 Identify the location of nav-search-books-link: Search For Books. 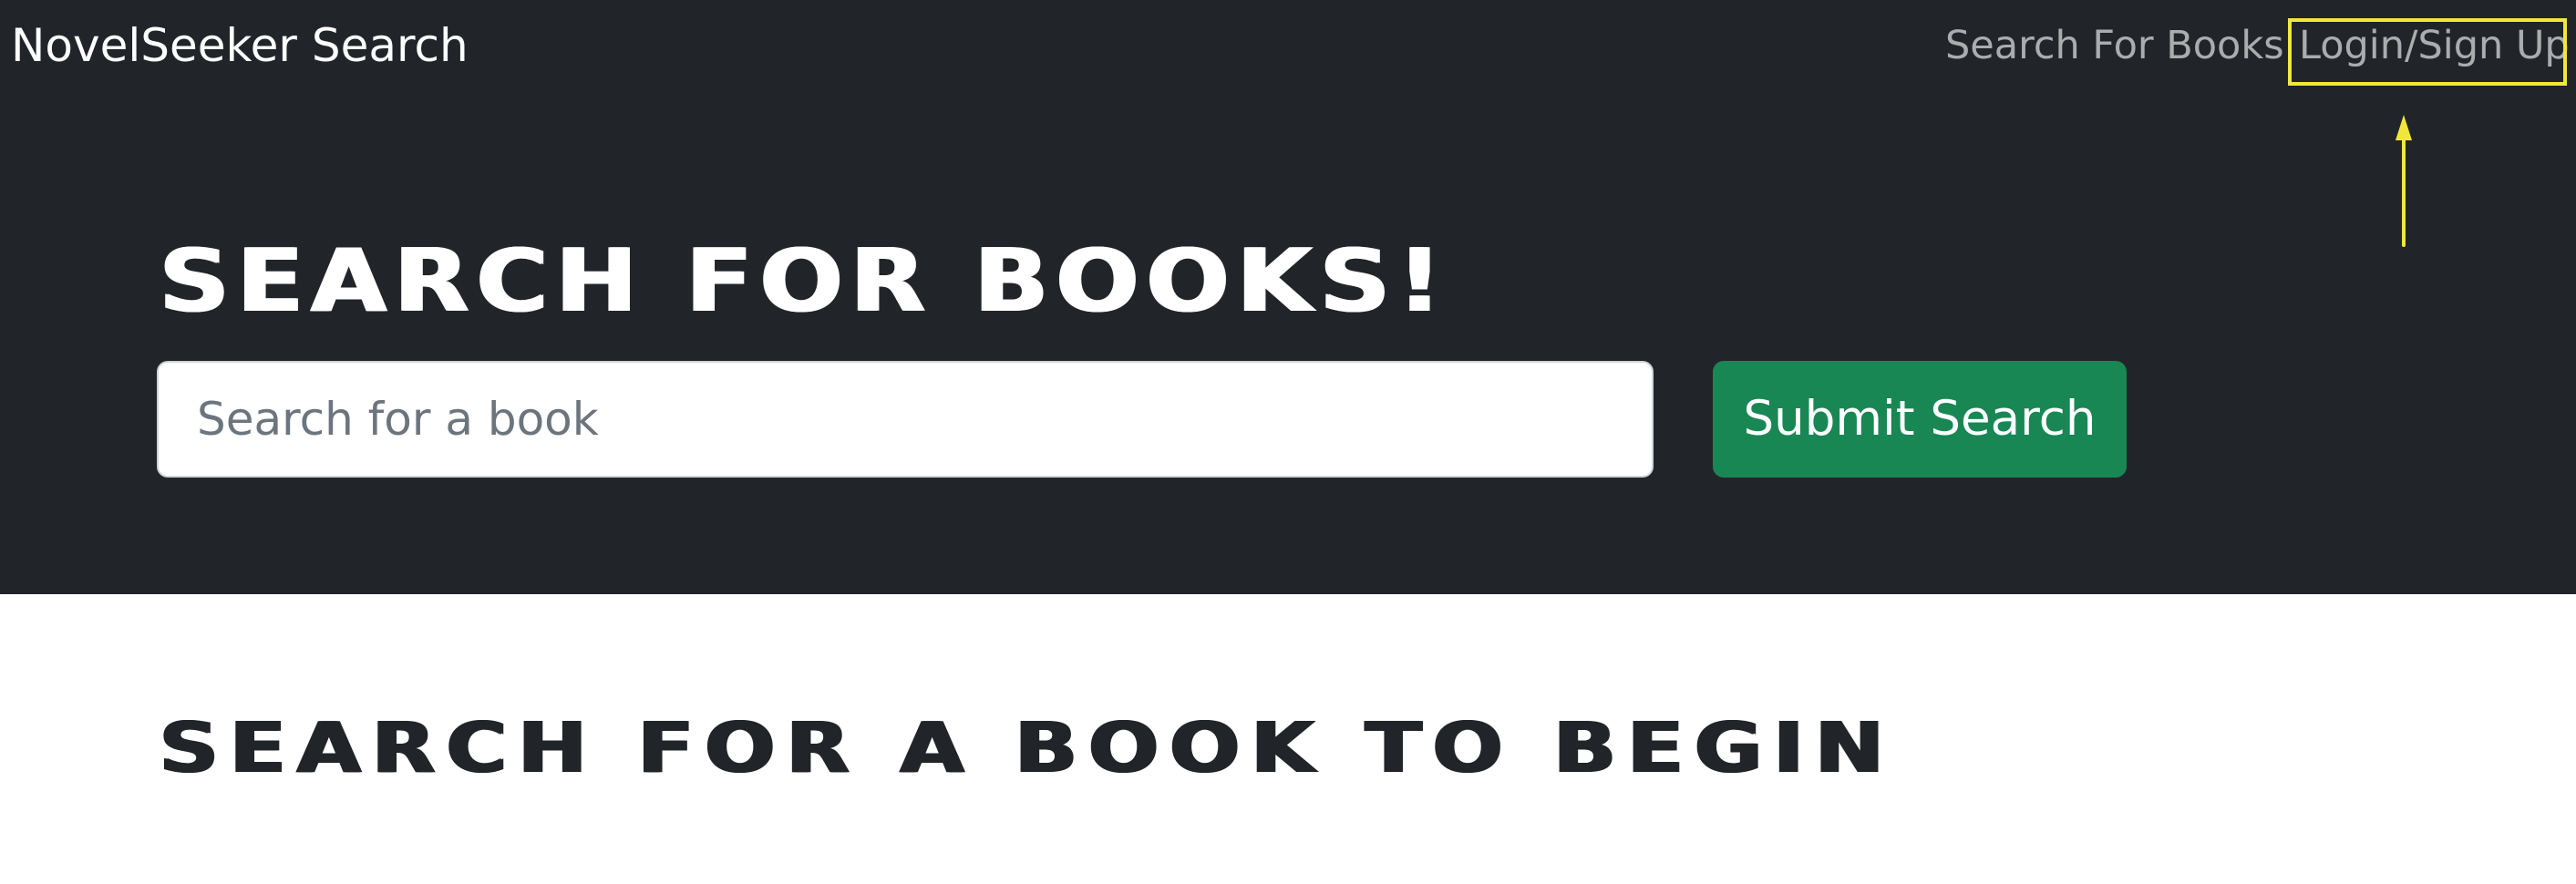
(2114, 45).